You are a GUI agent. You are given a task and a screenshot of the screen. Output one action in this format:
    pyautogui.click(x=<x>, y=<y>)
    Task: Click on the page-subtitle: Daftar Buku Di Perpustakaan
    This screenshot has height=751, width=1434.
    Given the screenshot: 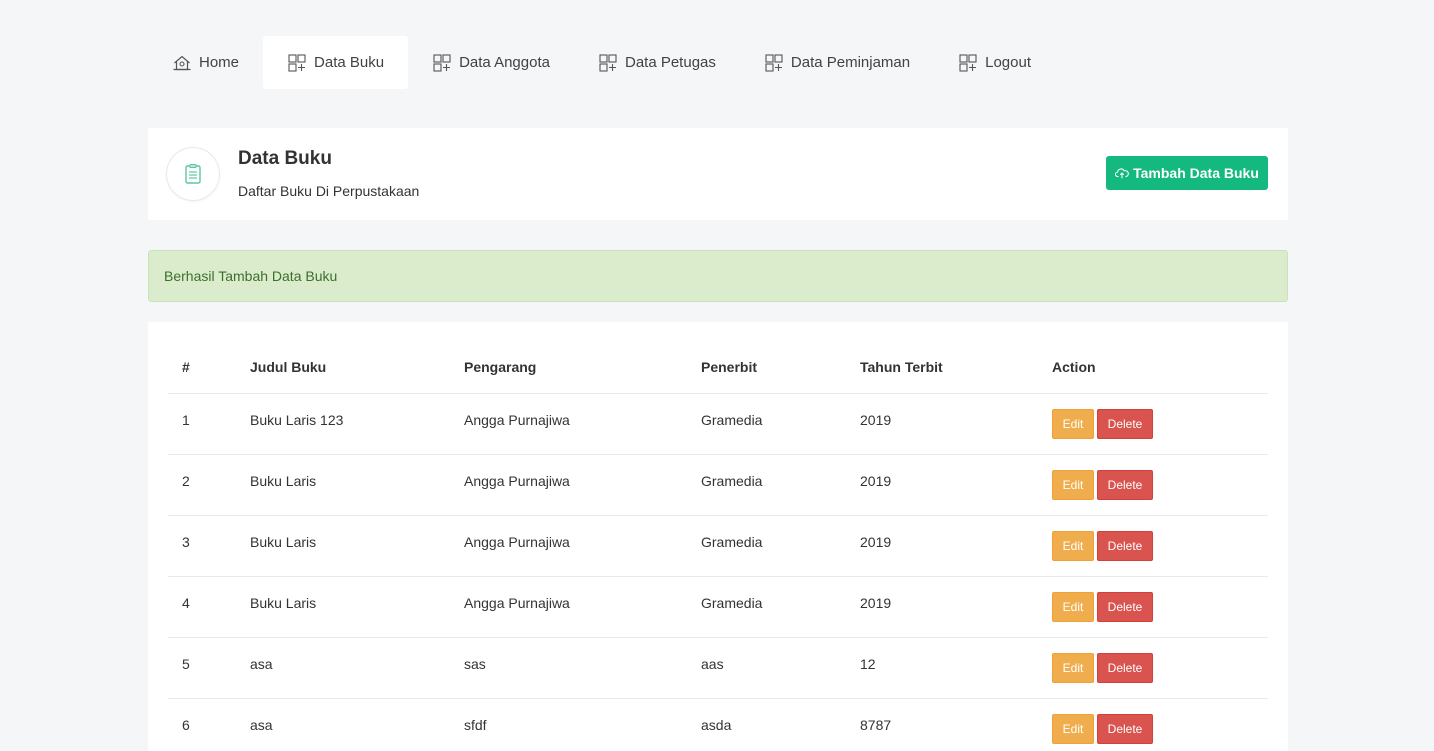 What is the action you would take?
    pyautogui.click(x=329, y=191)
    